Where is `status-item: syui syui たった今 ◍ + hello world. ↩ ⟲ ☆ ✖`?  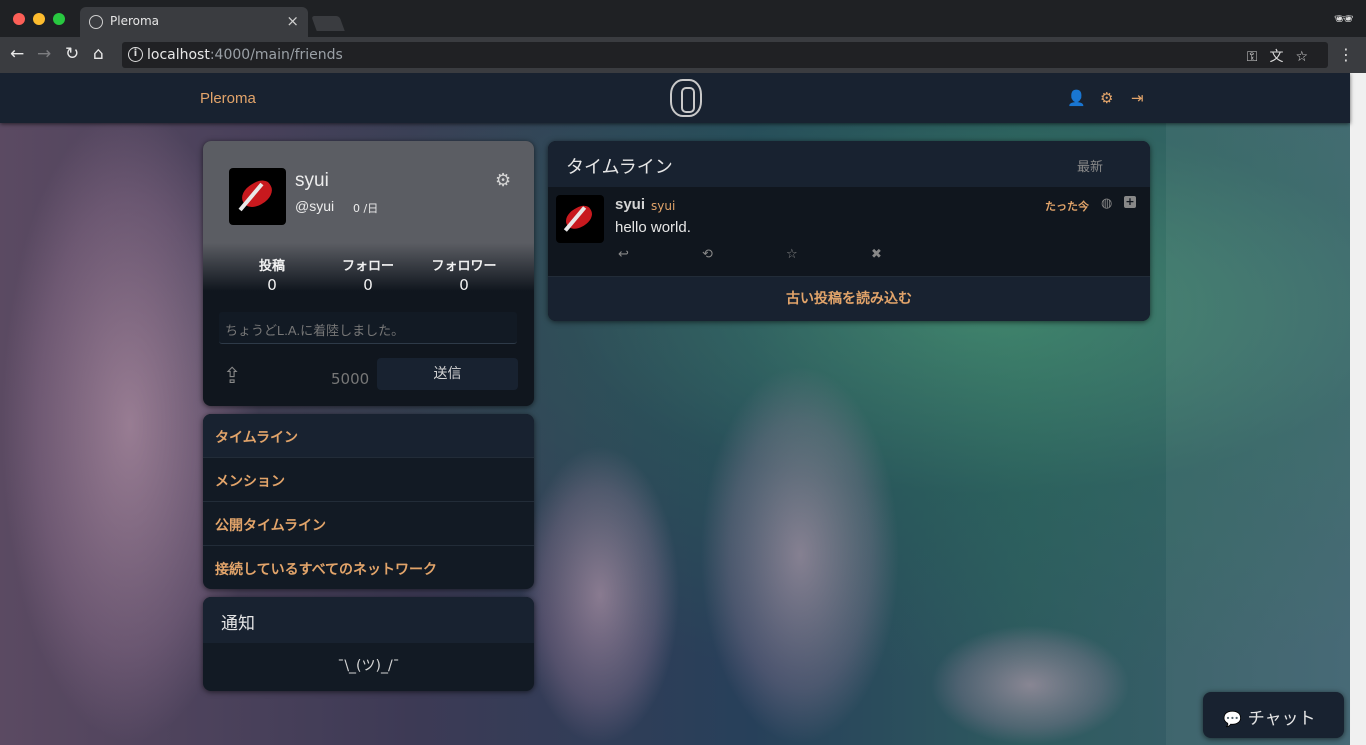
status-item: syui syui たった今 ◍ + hello world. ↩ ⟲ ☆ ✖ is located at coordinates (849, 232).